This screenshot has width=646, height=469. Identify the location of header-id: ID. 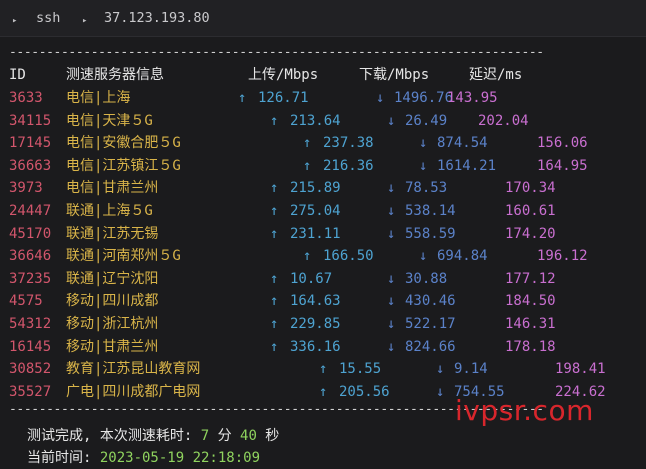
(17, 75).